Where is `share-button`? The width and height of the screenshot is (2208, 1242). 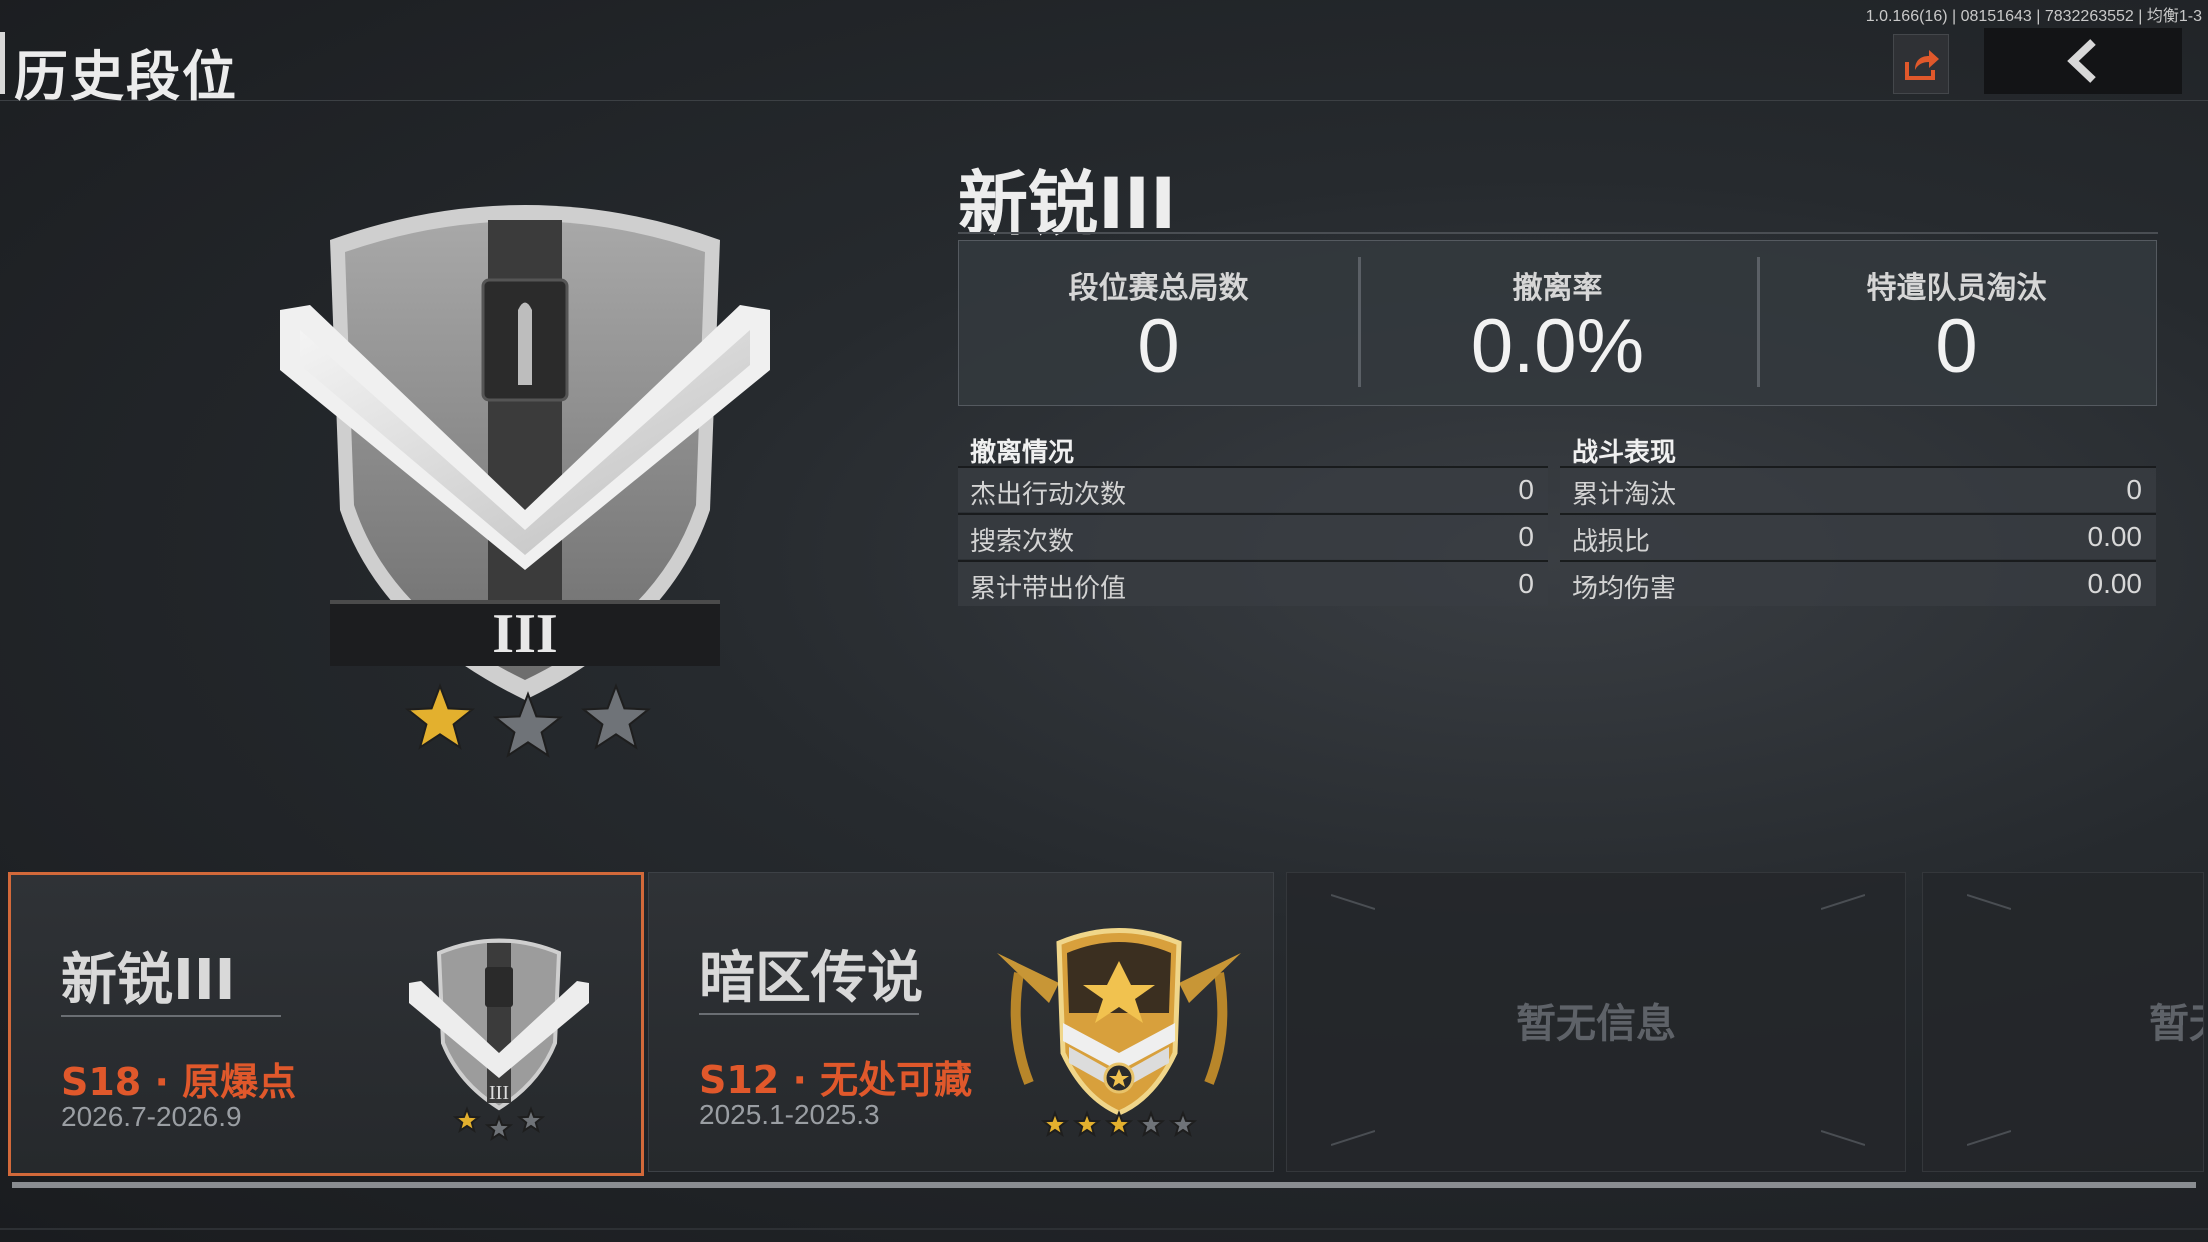
share-button is located at coordinates (1921, 64).